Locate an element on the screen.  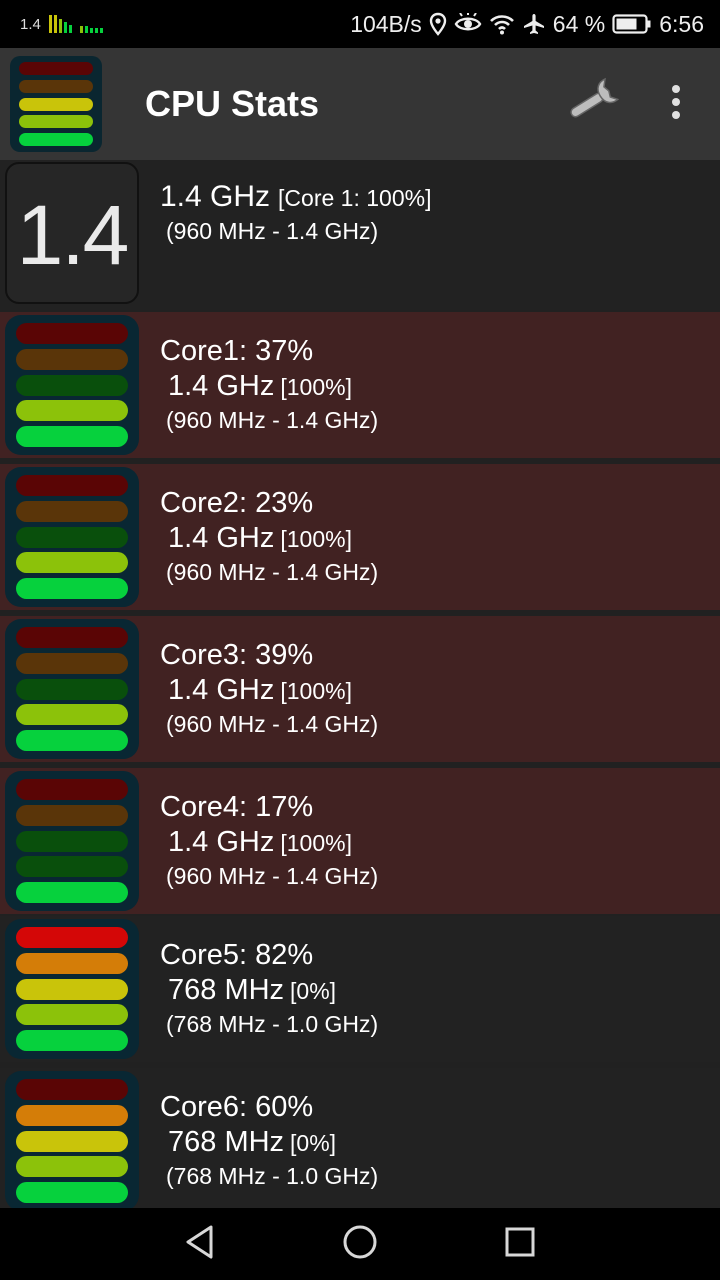
clock: 6:56 is located at coordinates (681, 23).